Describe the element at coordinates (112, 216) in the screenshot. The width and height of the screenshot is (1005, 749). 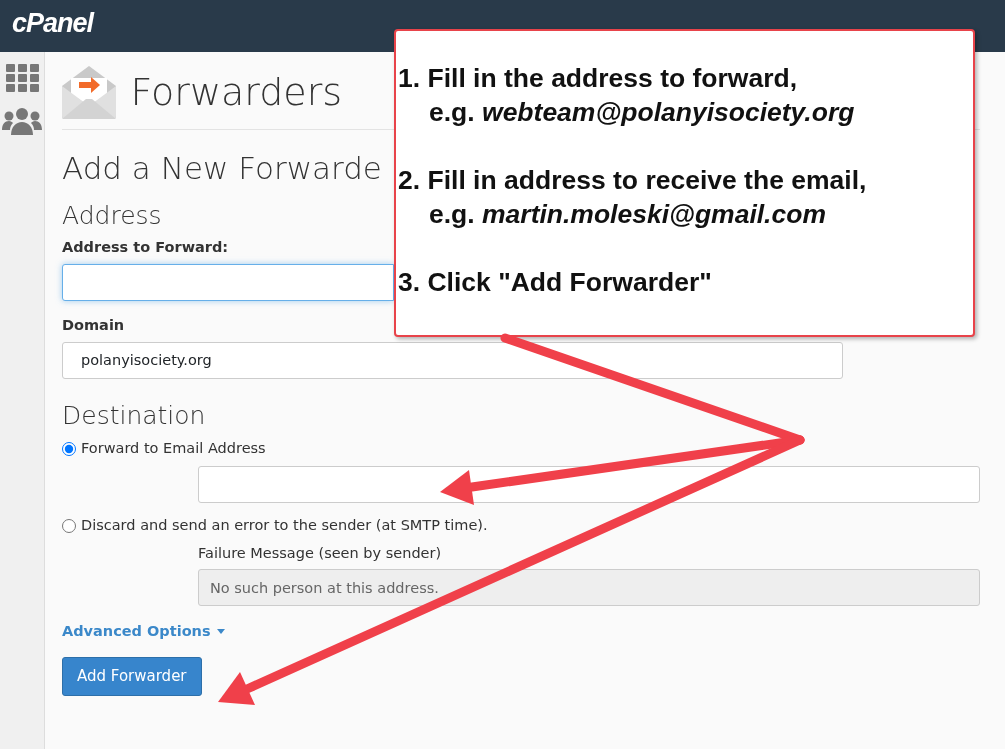
I see `section-heading: Address` at that location.